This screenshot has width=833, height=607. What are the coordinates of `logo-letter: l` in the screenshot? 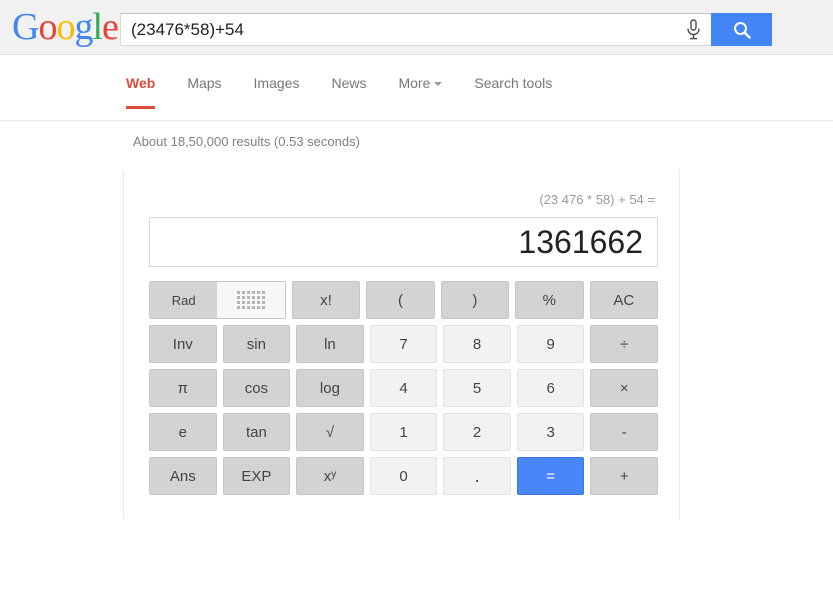 It's located at (97, 27).